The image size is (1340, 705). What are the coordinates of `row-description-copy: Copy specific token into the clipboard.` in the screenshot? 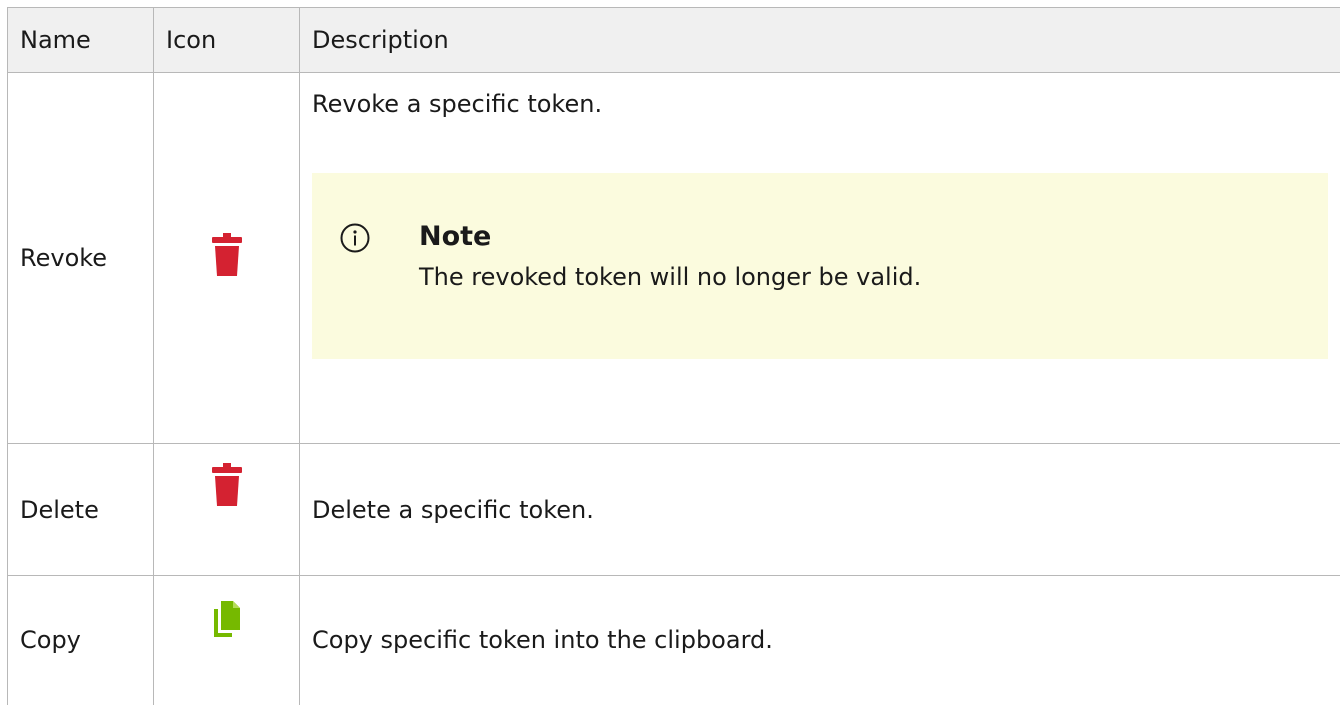 It's located at (820, 640).